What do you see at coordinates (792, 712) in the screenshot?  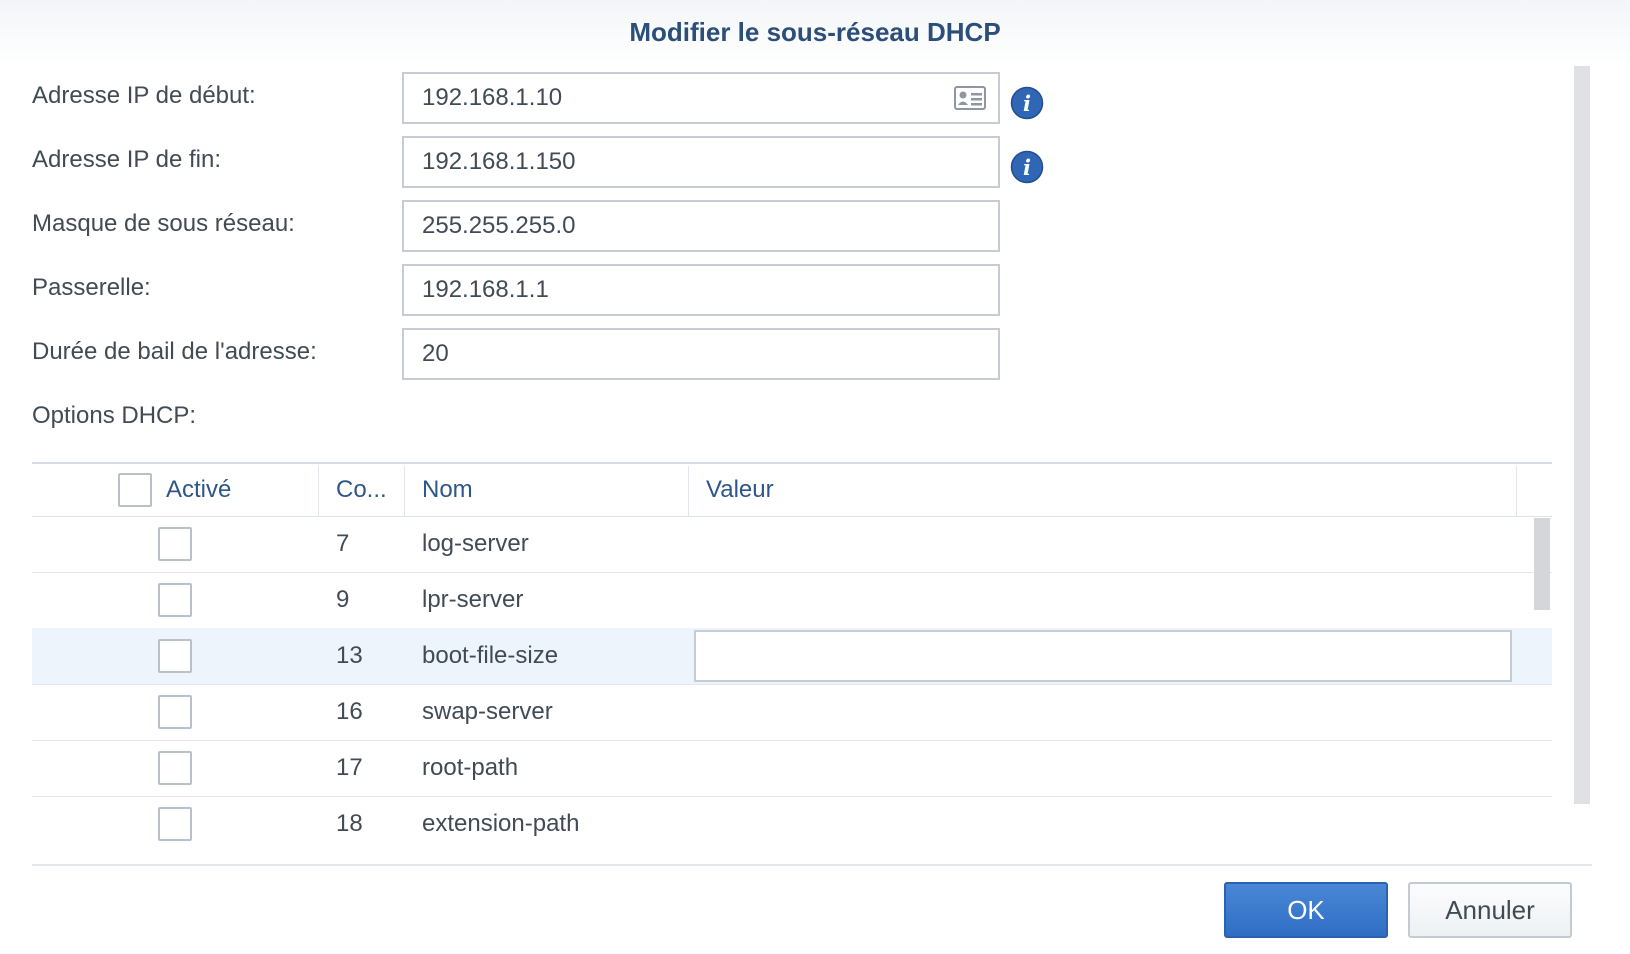 I see `table-row: 16 swap-server` at bounding box center [792, 712].